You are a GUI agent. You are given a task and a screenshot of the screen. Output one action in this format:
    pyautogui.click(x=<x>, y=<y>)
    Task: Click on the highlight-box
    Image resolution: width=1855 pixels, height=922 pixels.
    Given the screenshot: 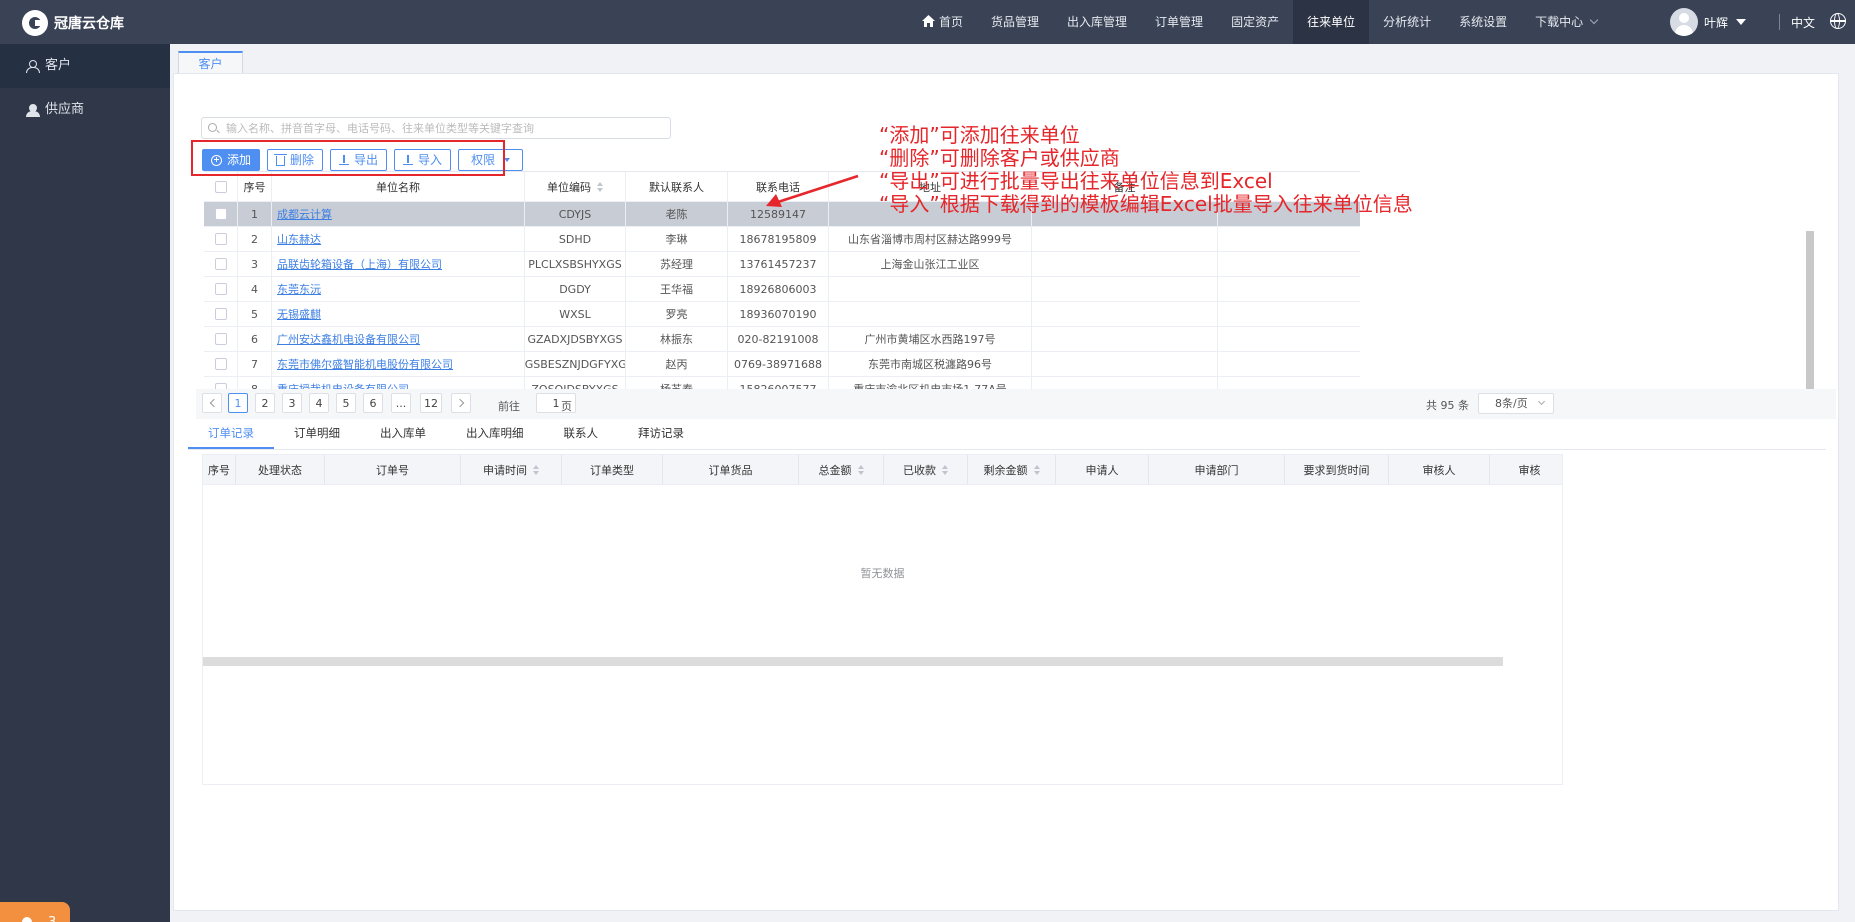 What is the action you would take?
    pyautogui.click(x=348, y=158)
    